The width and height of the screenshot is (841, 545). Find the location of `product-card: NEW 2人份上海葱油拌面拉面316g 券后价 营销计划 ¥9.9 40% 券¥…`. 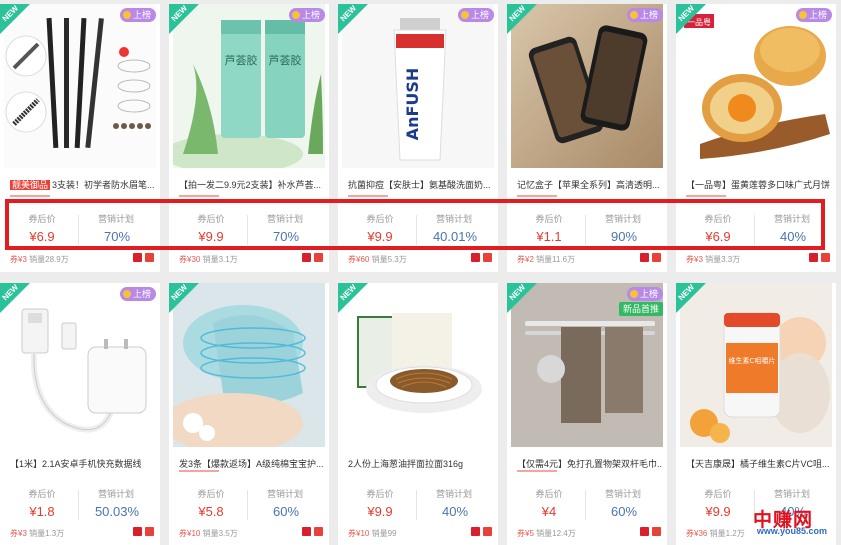

product-card: NEW 2人份上海葱油拌面拉面316g 券后价 营销计划 ¥9.9 40% 券¥… is located at coordinates (418, 414).